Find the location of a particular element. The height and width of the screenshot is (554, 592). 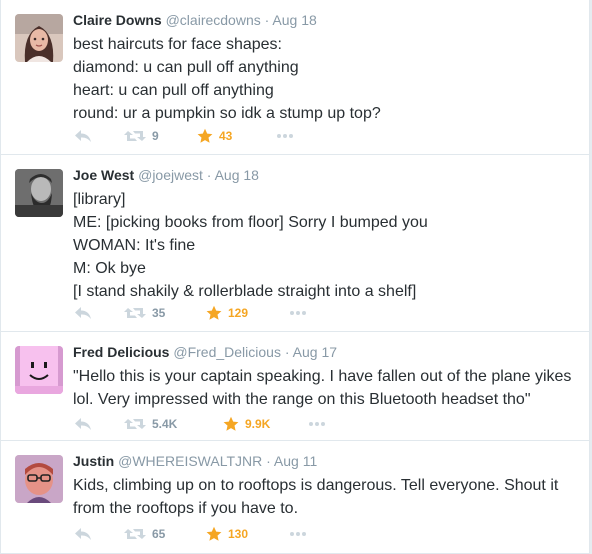

tweet-text-line: M: Ok bye is located at coordinates (109, 268).